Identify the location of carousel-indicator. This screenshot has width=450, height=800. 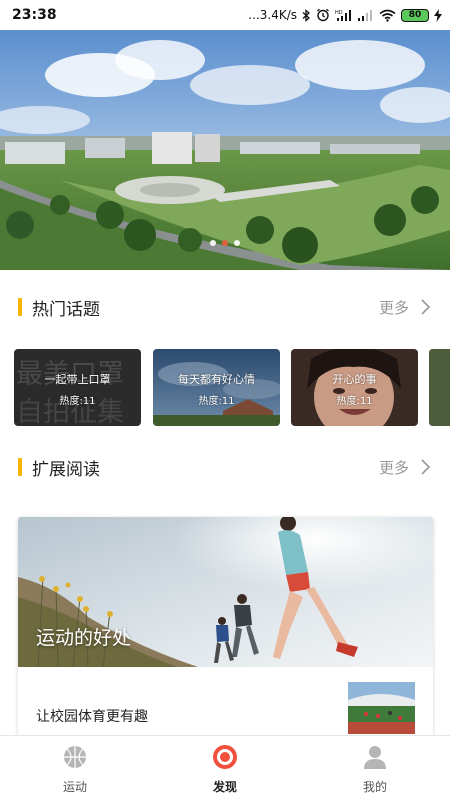
(225, 243).